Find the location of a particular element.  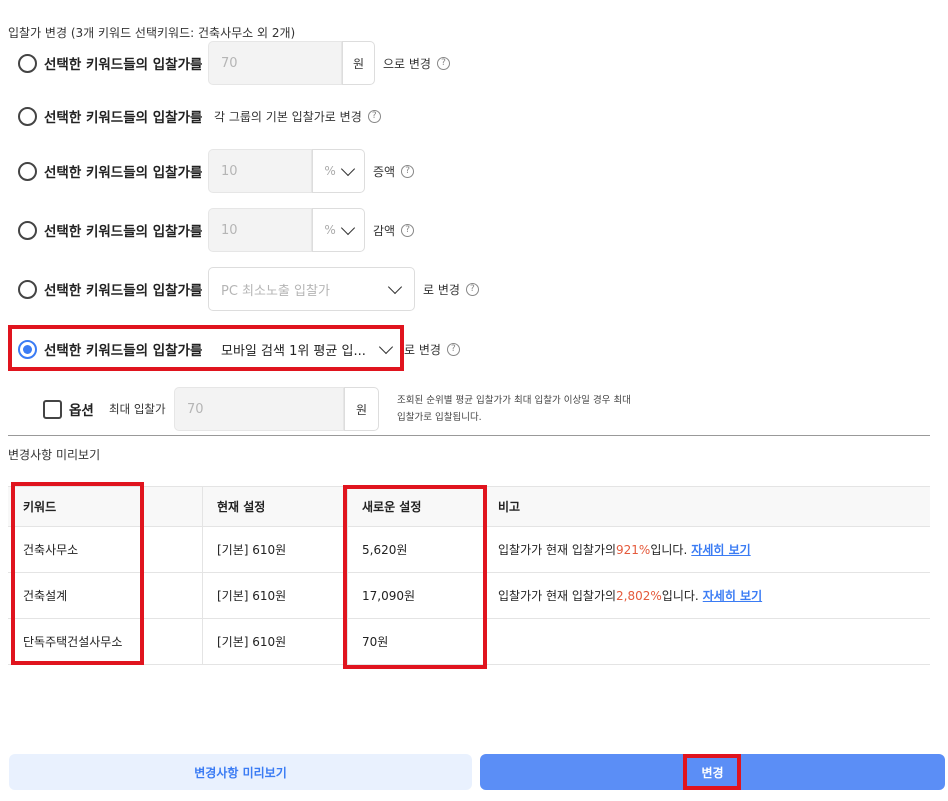

decrease-input: 10 is located at coordinates (260, 230).